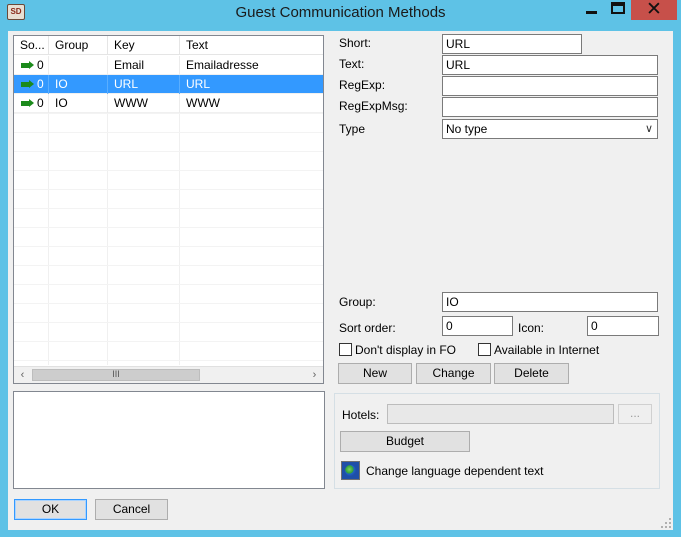  I want to click on resize-grip-icon, so click(666, 523).